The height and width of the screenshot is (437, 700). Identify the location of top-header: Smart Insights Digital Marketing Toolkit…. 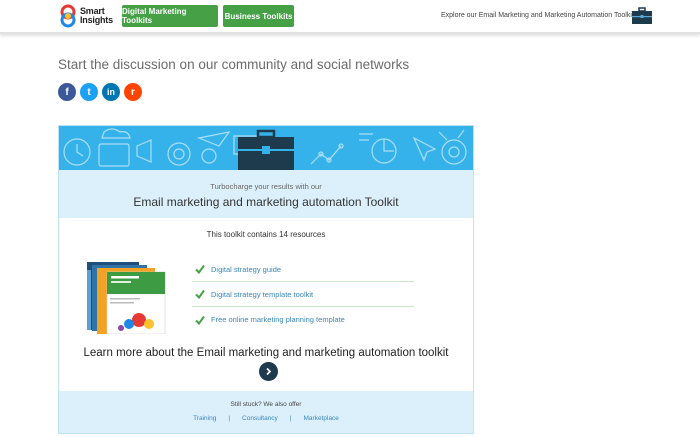
(350, 17).